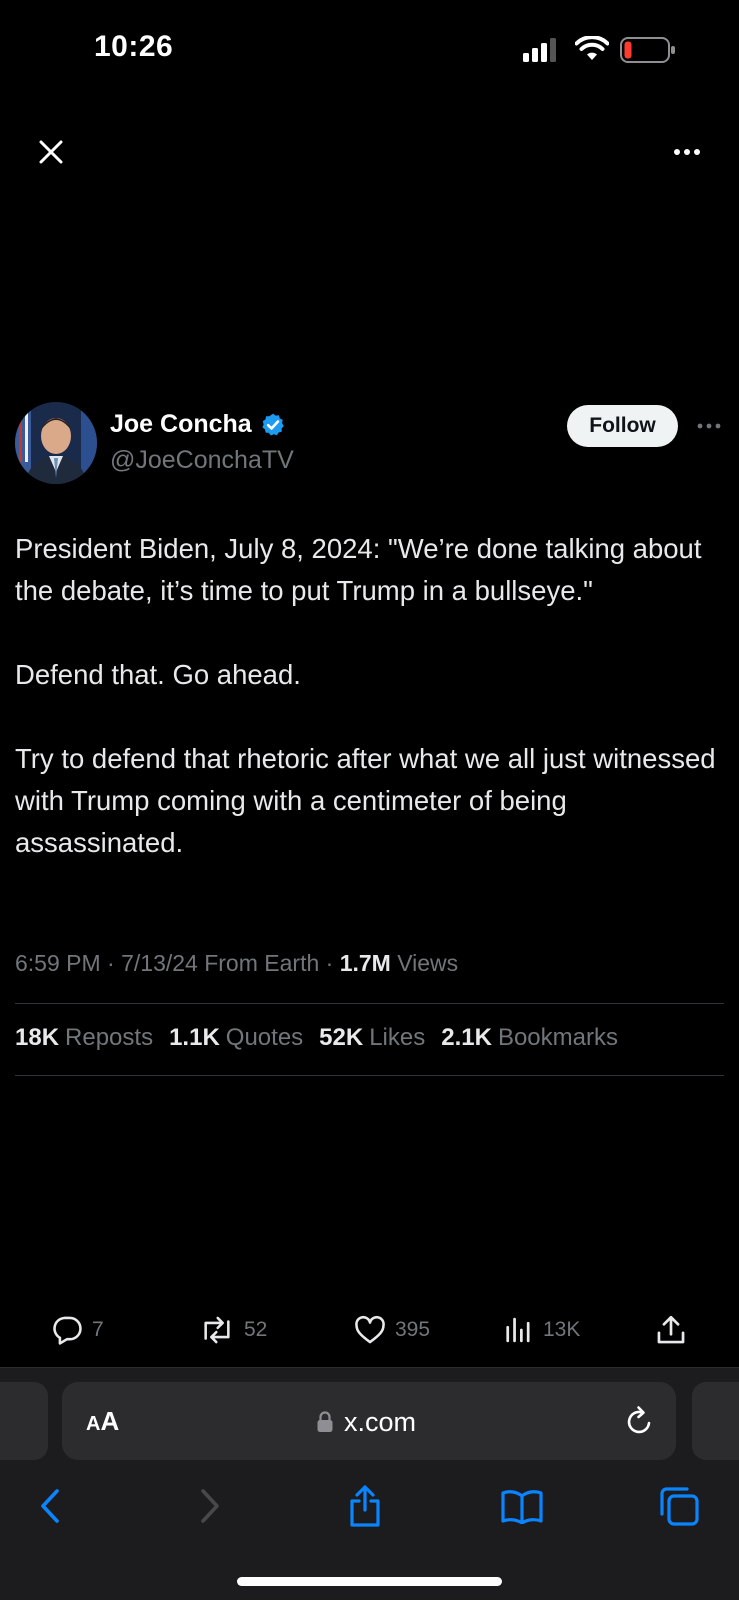 The height and width of the screenshot is (1600, 739). What do you see at coordinates (325, 1421) in the screenshot?
I see `lock-icon` at bounding box center [325, 1421].